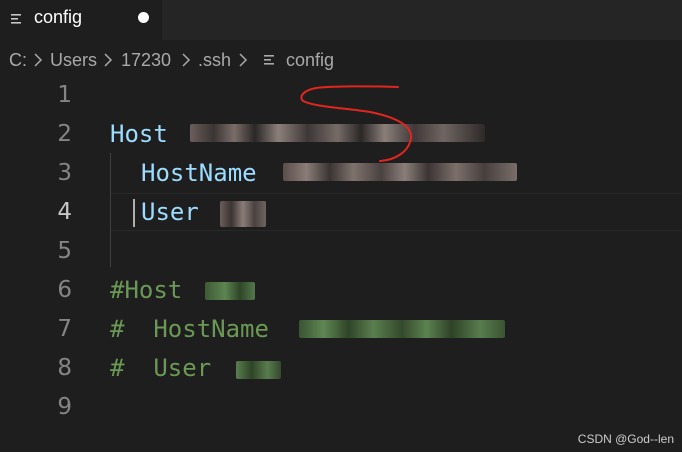 The height and width of the screenshot is (452, 682). I want to click on unsaved-dot-icon, so click(143, 17).